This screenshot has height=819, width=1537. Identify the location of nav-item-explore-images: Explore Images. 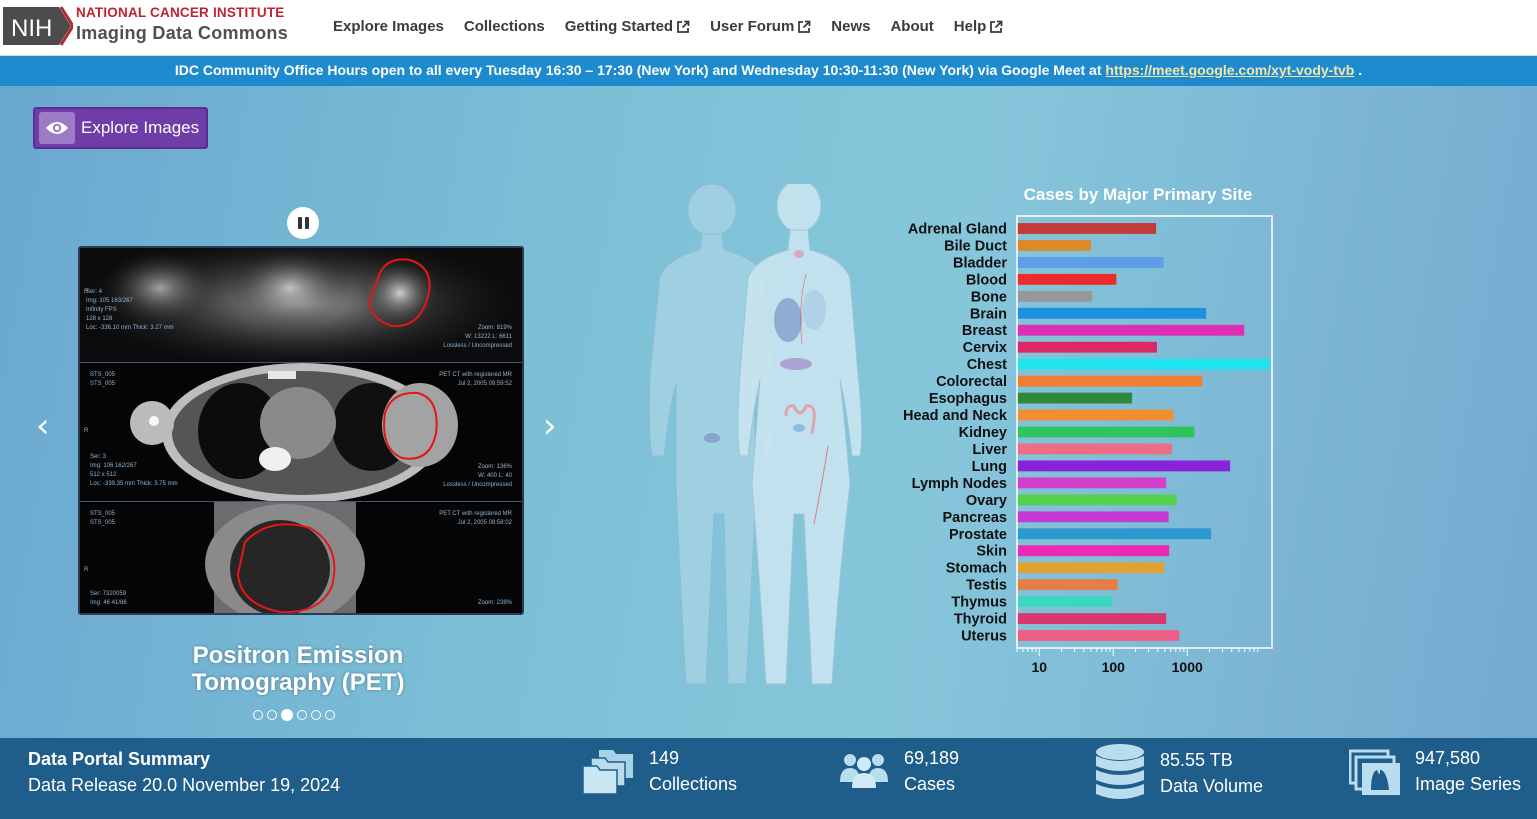
(388, 26).